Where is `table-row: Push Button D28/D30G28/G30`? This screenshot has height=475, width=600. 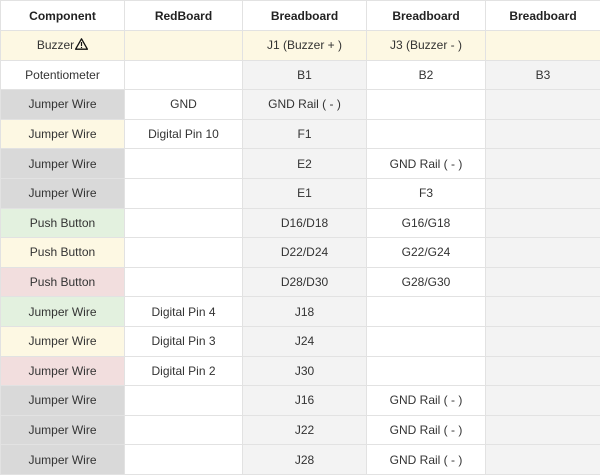
table-row: Push Button D28/D30G28/G30 is located at coordinates (300, 282).